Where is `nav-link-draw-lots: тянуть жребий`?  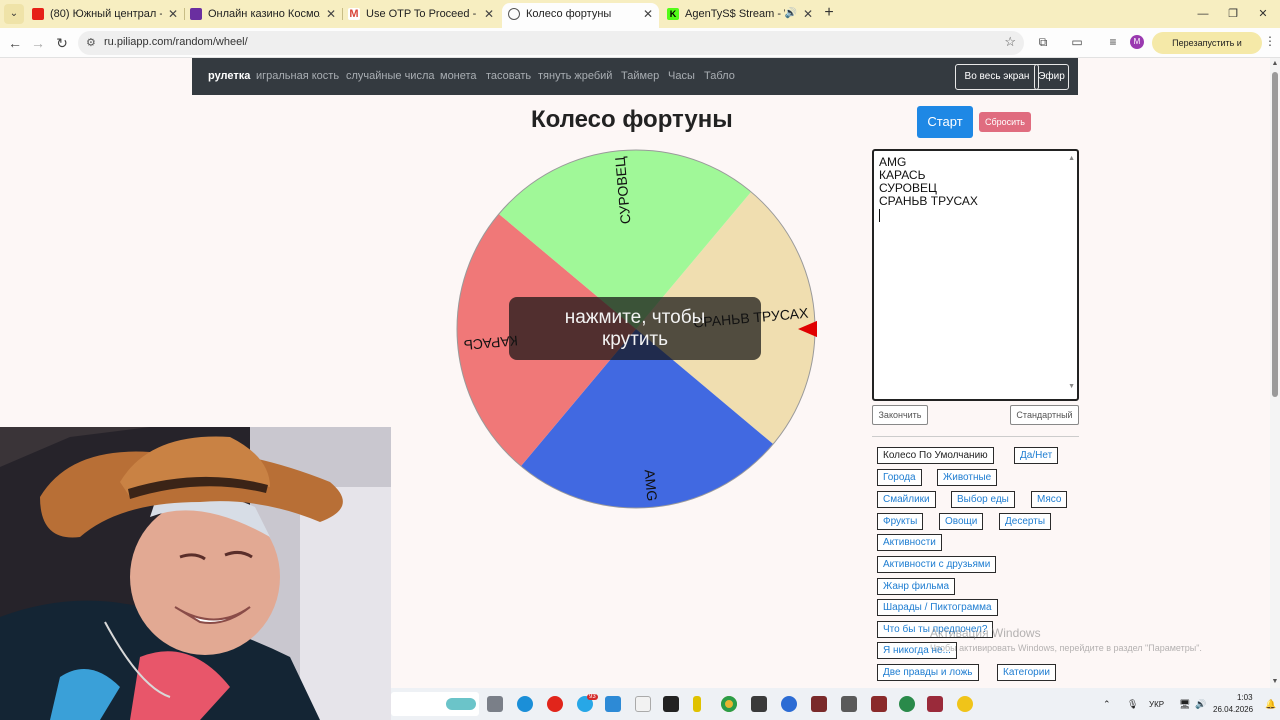 nav-link-draw-lots: тянуть жребий is located at coordinates (575, 76).